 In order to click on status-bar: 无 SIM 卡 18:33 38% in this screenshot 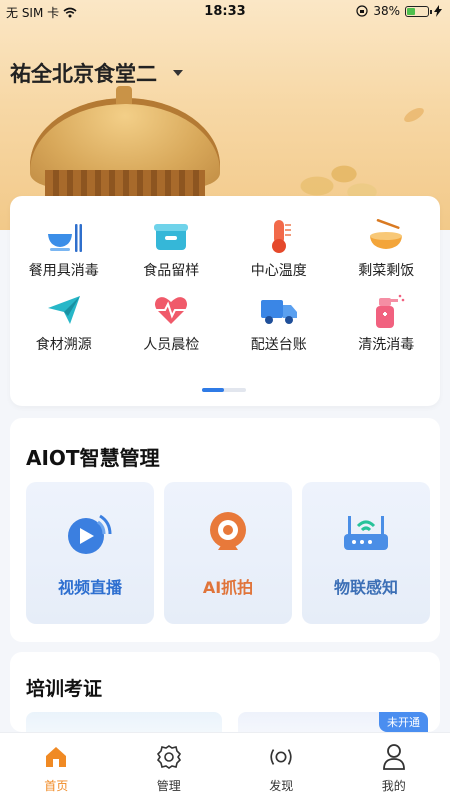, I will do `click(225, 12)`.